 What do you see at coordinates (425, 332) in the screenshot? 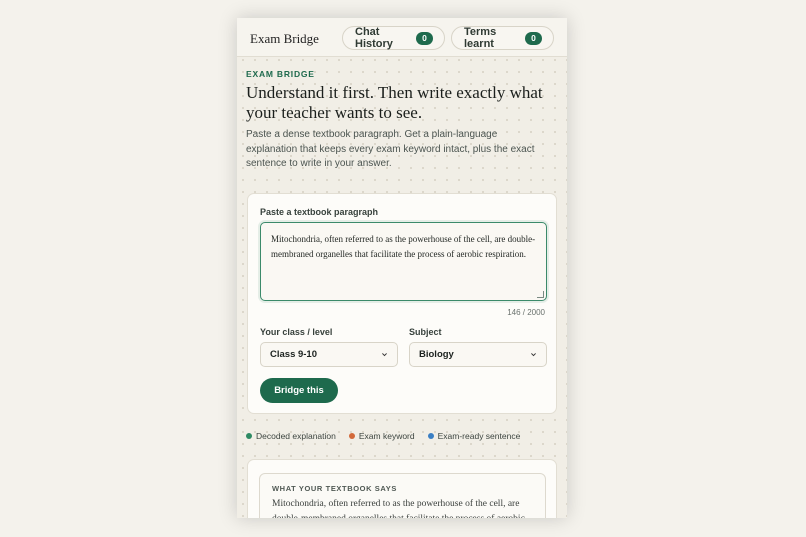
I see `subject-label: Subject` at bounding box center [425, 332].